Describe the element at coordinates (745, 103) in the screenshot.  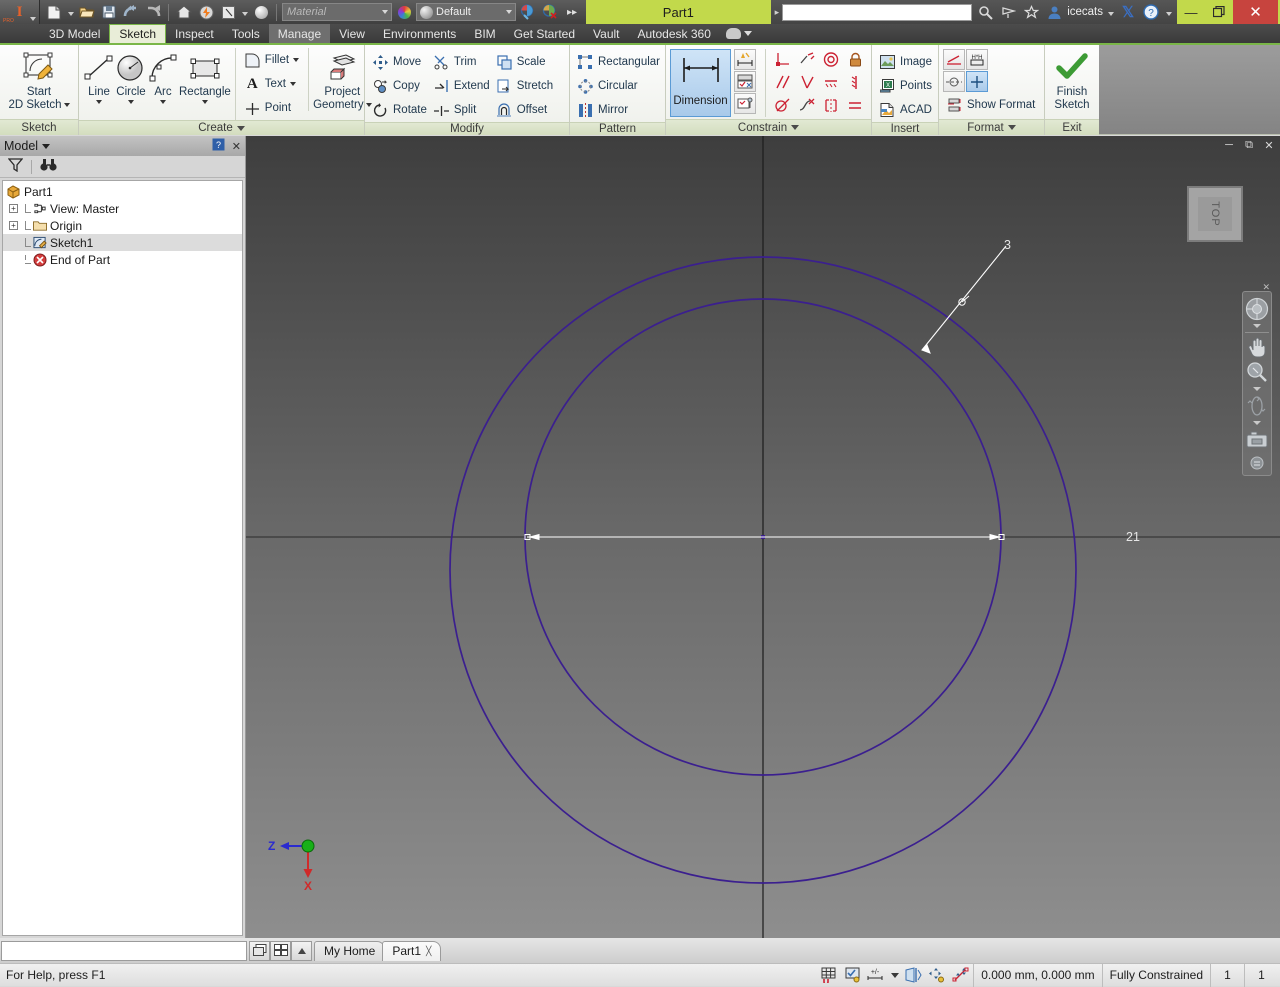
I see `constraint-settings-icon` at that location.